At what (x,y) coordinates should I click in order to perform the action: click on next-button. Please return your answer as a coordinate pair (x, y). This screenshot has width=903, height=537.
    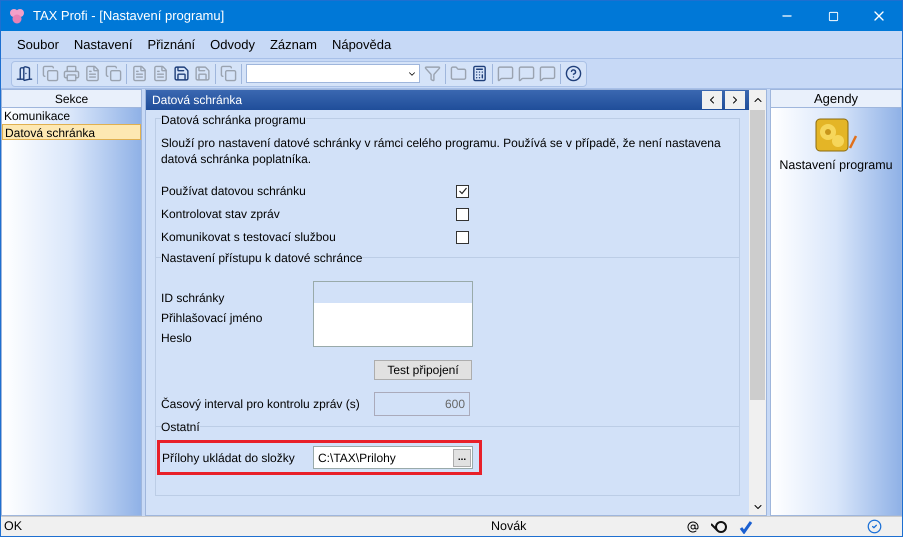
    Looking at the image, I should click on (735, 100).